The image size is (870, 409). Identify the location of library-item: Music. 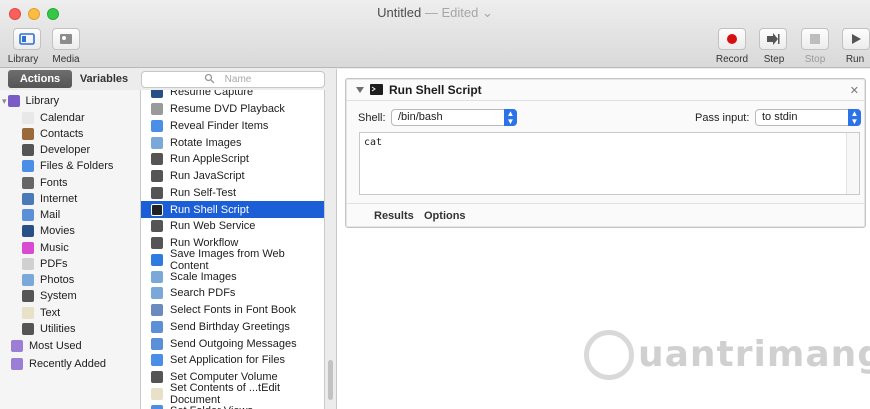
(70, 248).